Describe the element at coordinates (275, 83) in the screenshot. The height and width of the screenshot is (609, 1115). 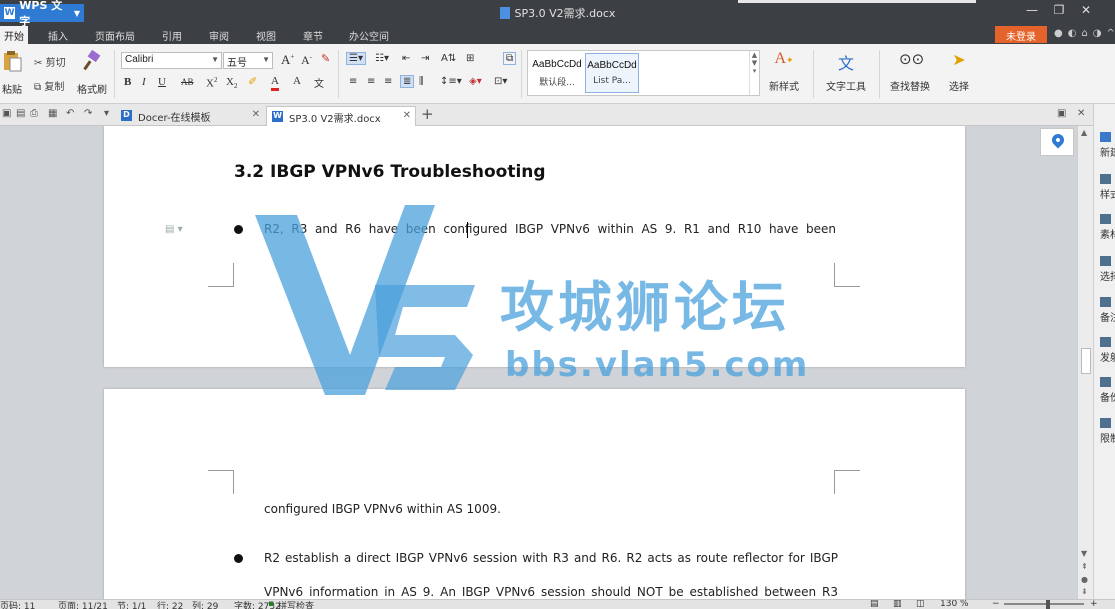
I see `font-color-button: A` at that location.